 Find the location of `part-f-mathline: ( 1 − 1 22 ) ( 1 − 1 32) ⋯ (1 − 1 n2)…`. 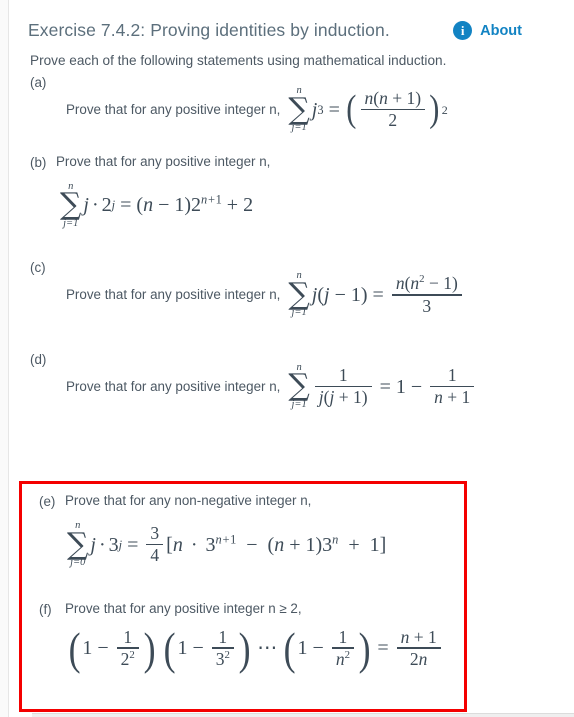

part-f-mathline: ( 1 − 1 22 ) ( 1 − 1 32) ⋯ (1 − 1 n2)… is located at coordinates (247, 648).